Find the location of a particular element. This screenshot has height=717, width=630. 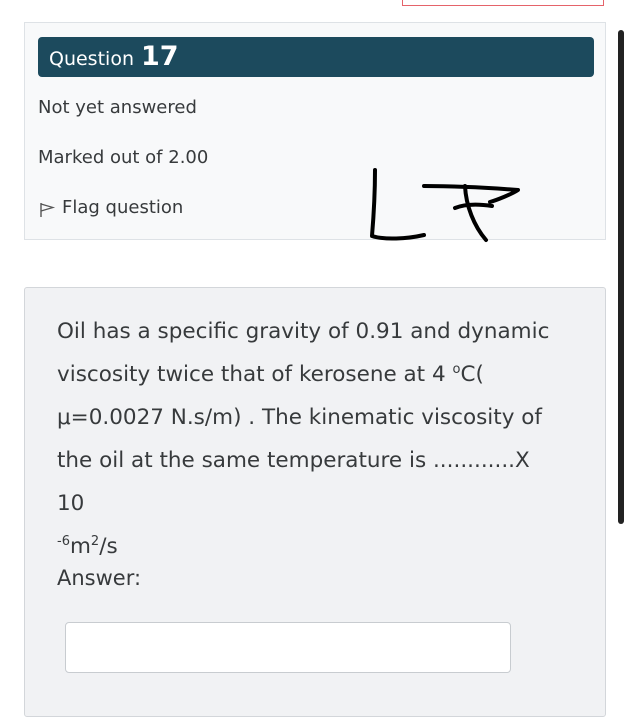

unit-per-s: /s is located at coordinates (108, 546).